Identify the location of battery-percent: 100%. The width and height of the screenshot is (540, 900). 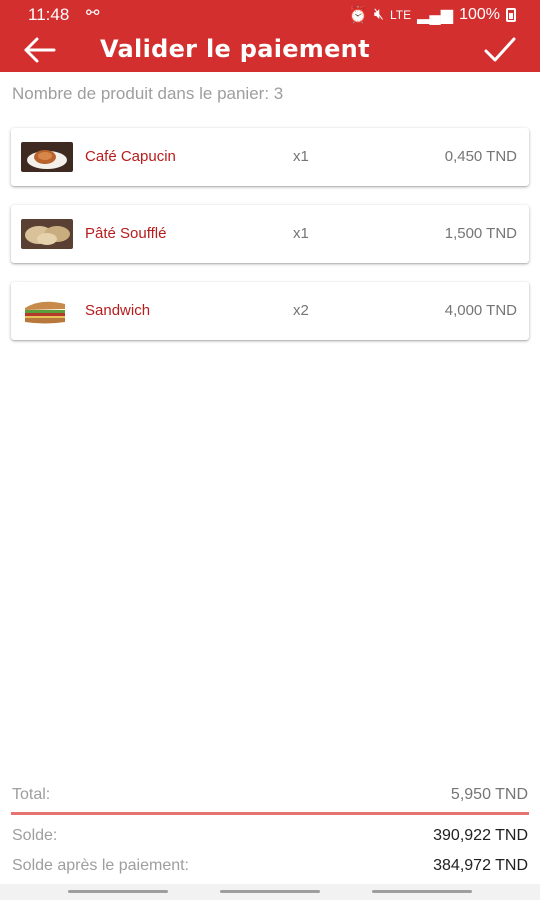
(479, 14).